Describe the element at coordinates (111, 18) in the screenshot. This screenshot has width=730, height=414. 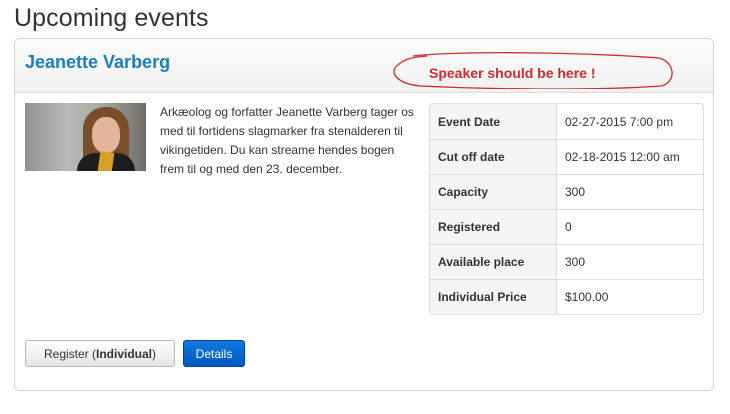
I see `page-title: Upcoming events` at that location.